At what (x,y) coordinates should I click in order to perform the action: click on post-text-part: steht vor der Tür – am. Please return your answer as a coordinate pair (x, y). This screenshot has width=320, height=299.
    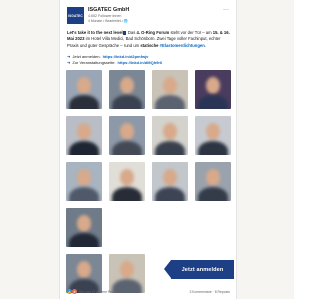
    Looking at the image, I should click on (191, 32).